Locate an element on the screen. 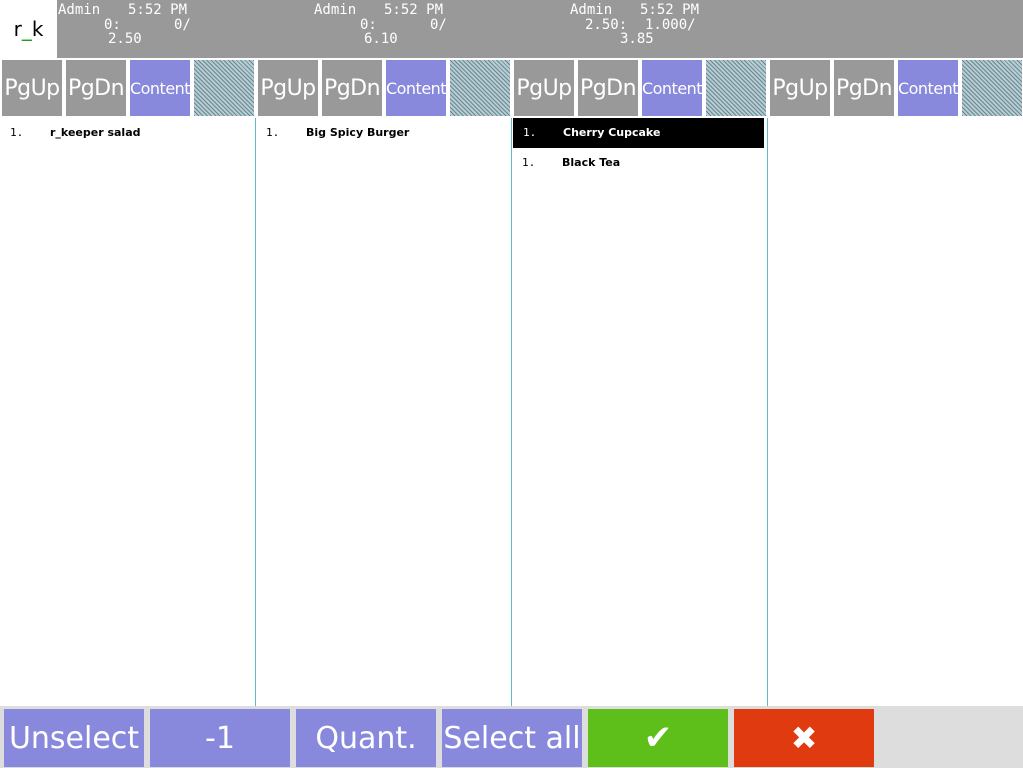 Image resolution: width=1023 pixels, height=768 pixels. action-bar: Unselect -1 Quant. Select all ✔ ✖ is located at coordinates (511, 737).